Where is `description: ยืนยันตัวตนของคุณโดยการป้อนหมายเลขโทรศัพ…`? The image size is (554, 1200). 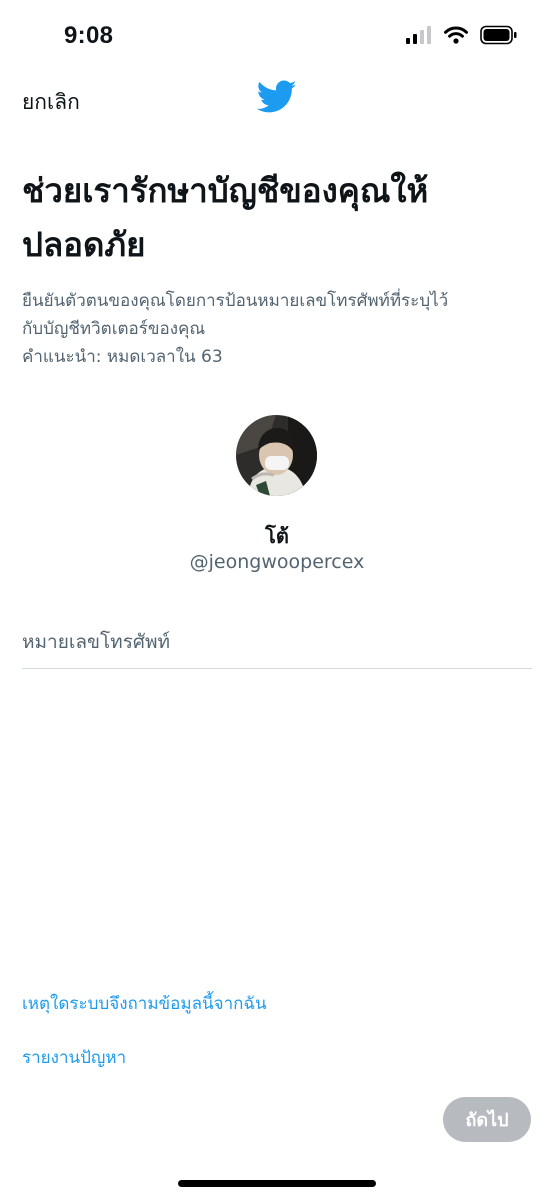
description: ยืนยันตัวตนของคุณโดยการป้อนหมายเลขโทรศัพ… is located at coordinates (282, 329).